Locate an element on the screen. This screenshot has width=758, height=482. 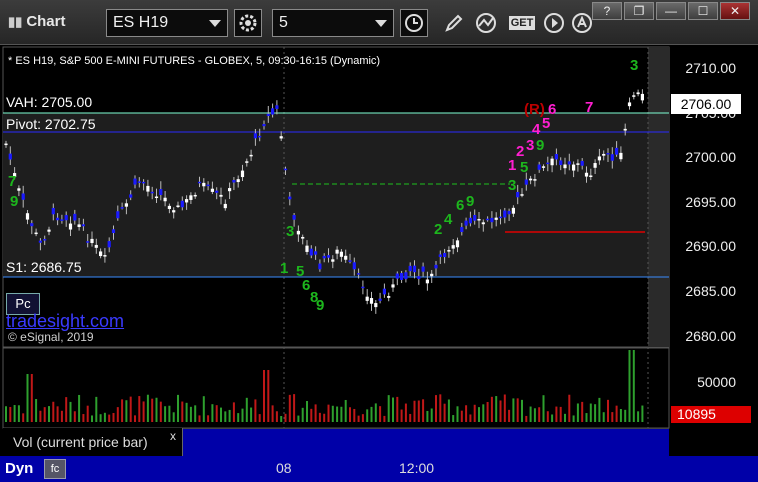
right-margin is located at coordinates (658, 197).